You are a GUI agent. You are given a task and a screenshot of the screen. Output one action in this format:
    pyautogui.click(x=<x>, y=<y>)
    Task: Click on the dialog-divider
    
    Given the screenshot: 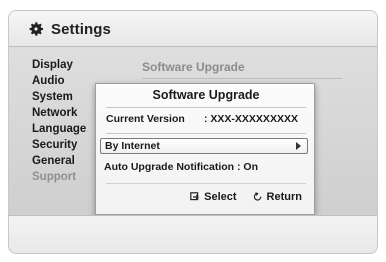 What is the action you would take?
    pyautogui.click(x=206, y=107)
    